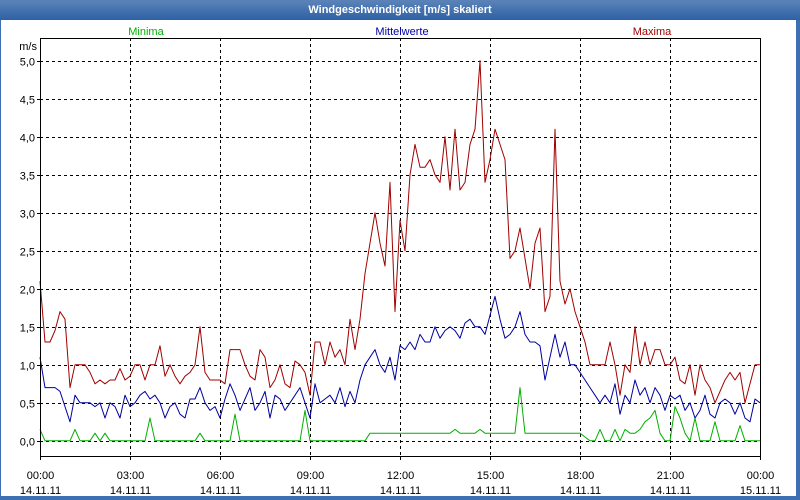 Image resolution: width=800 pixels, height=500 pixels. I want to click on y-tick-label: 2,5, so click(27, 253).